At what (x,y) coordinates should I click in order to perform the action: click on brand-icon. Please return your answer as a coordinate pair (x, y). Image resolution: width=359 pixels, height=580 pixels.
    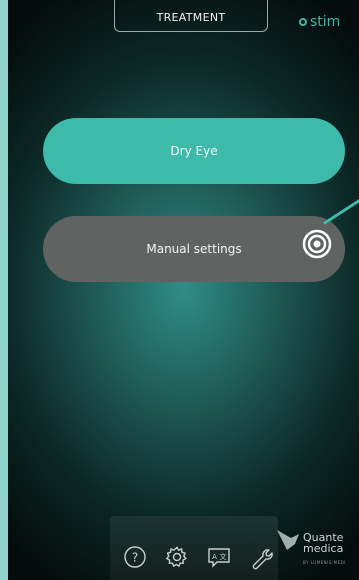
    Looking at the image, I should click on (303, 22).